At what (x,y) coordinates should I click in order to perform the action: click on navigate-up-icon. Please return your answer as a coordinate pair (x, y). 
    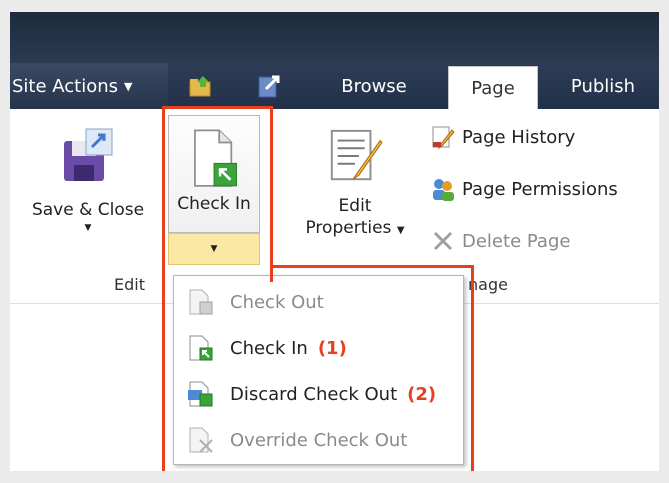
    Looking at the image, I should click on (269, 86).